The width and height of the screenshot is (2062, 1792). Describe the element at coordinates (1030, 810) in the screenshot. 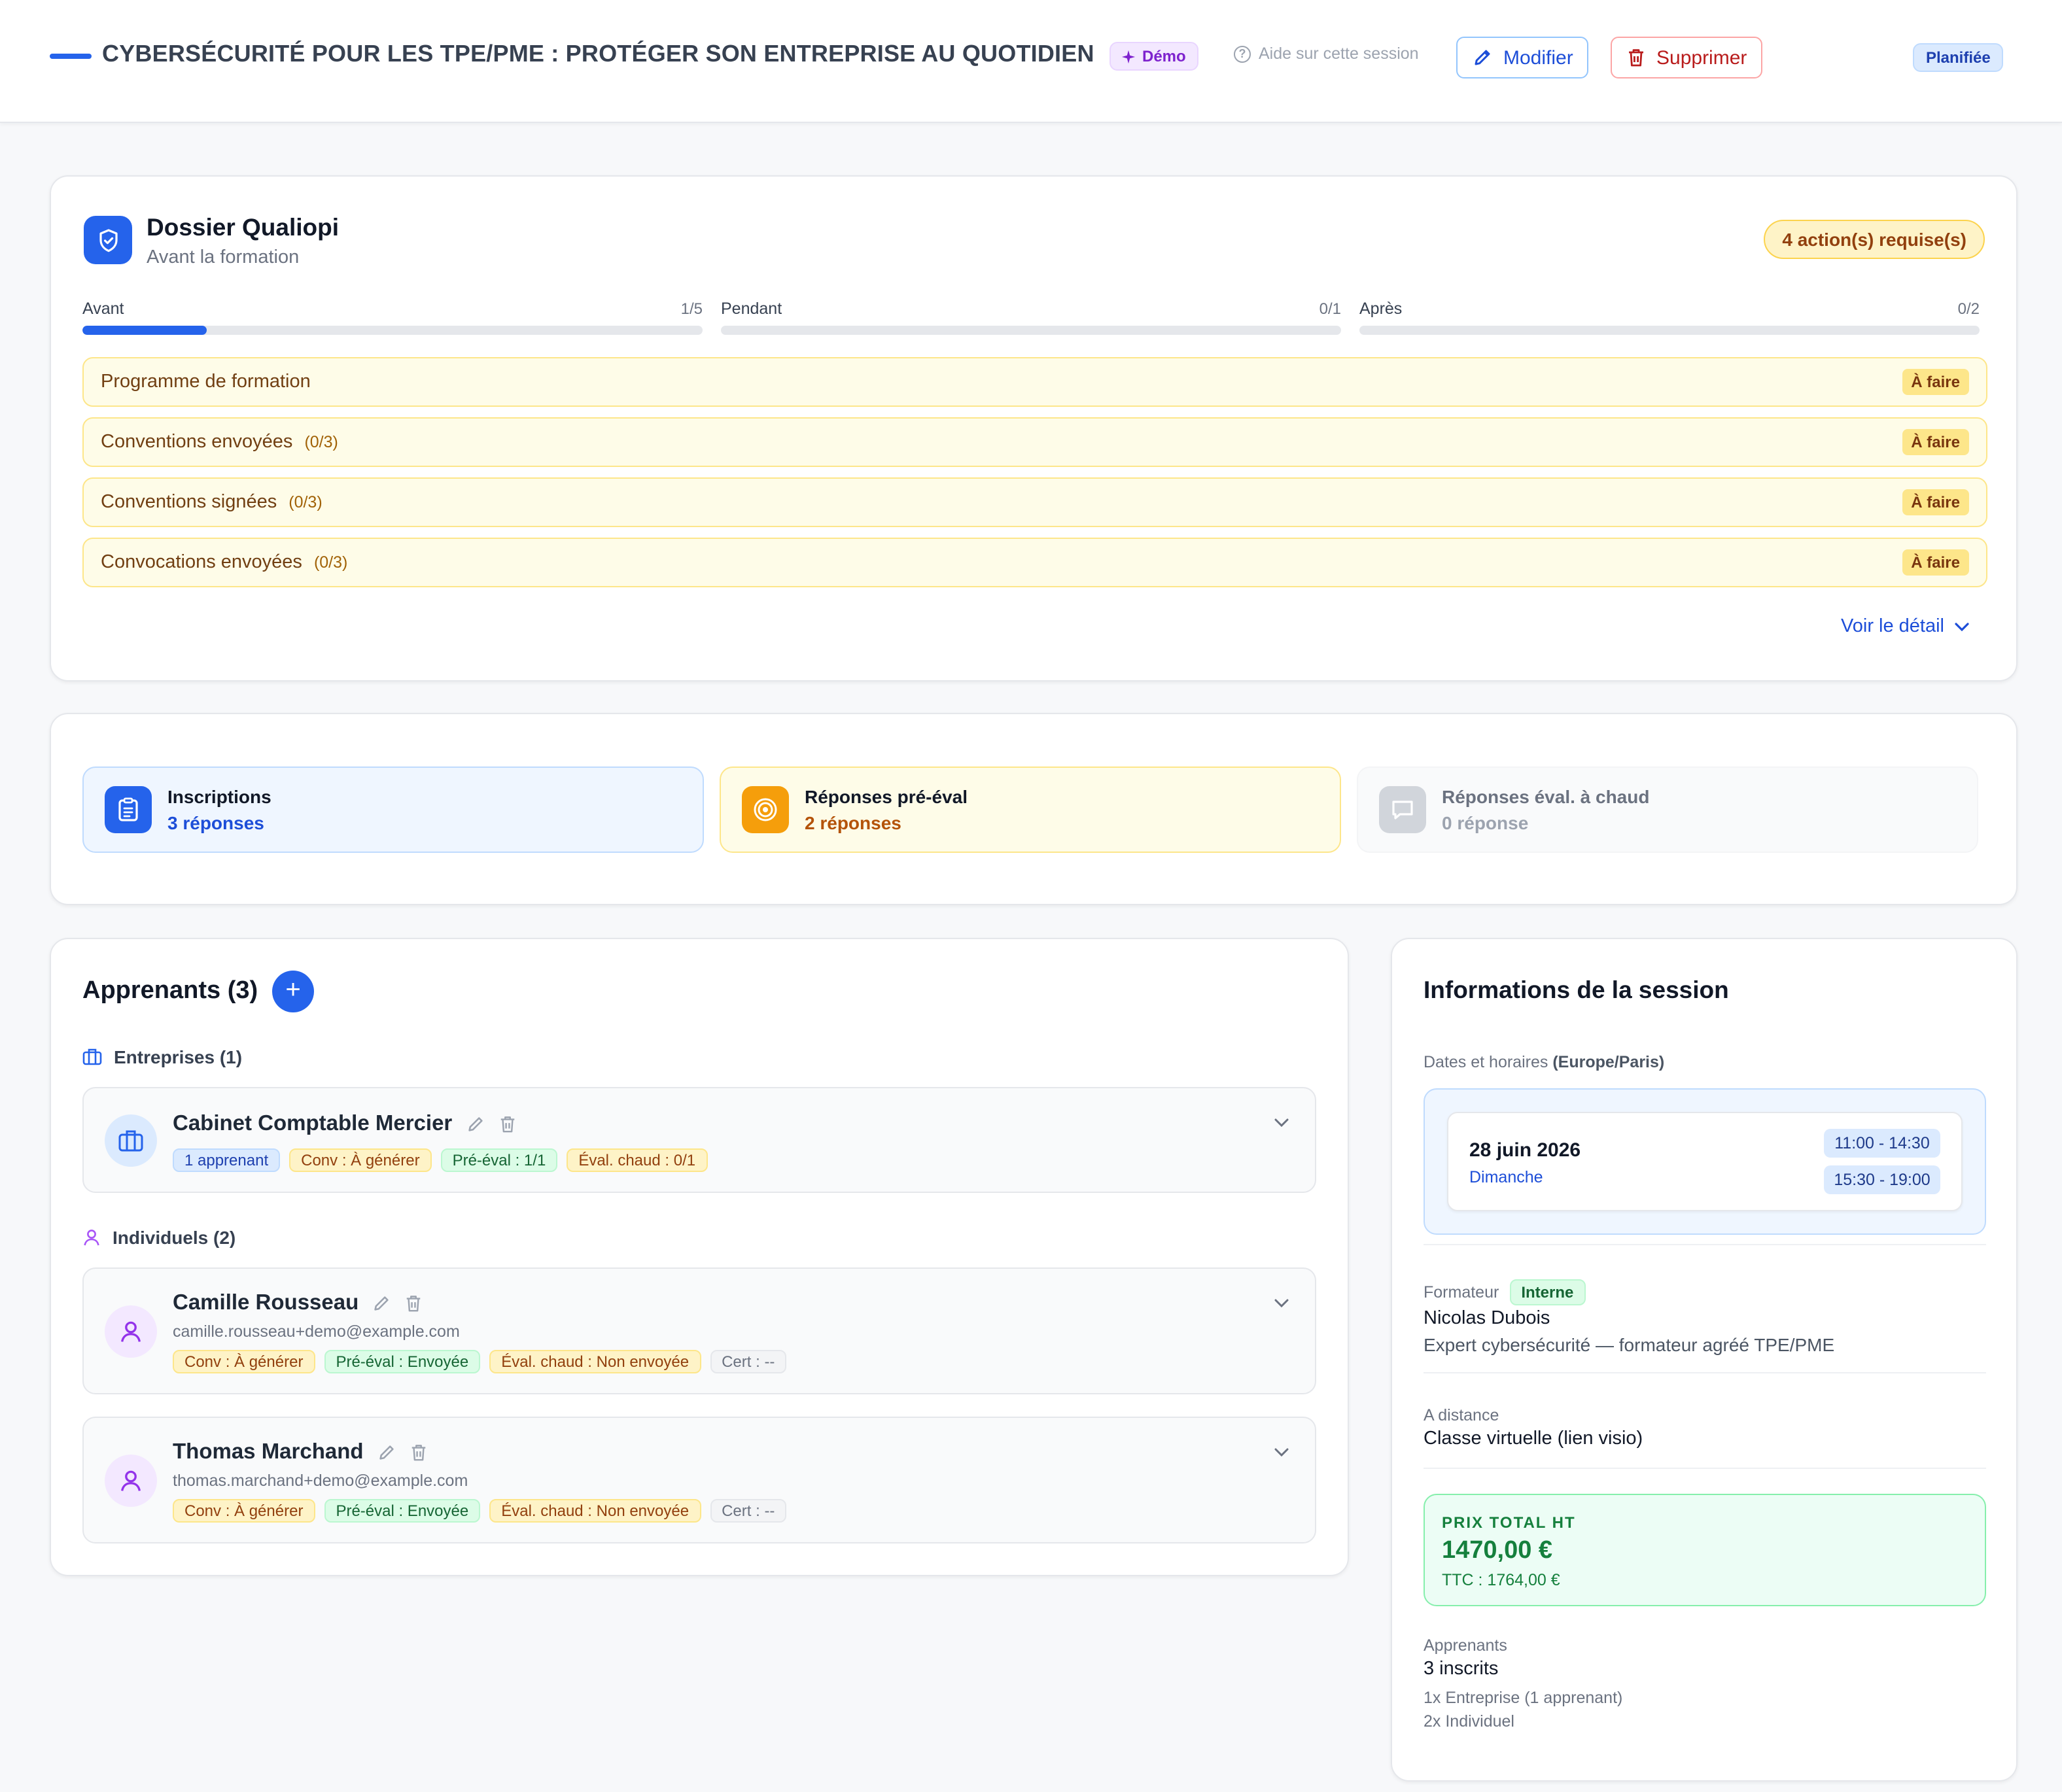

I see `pre-eval-tile: Réponses pré-éval 2 réponses` at that location.